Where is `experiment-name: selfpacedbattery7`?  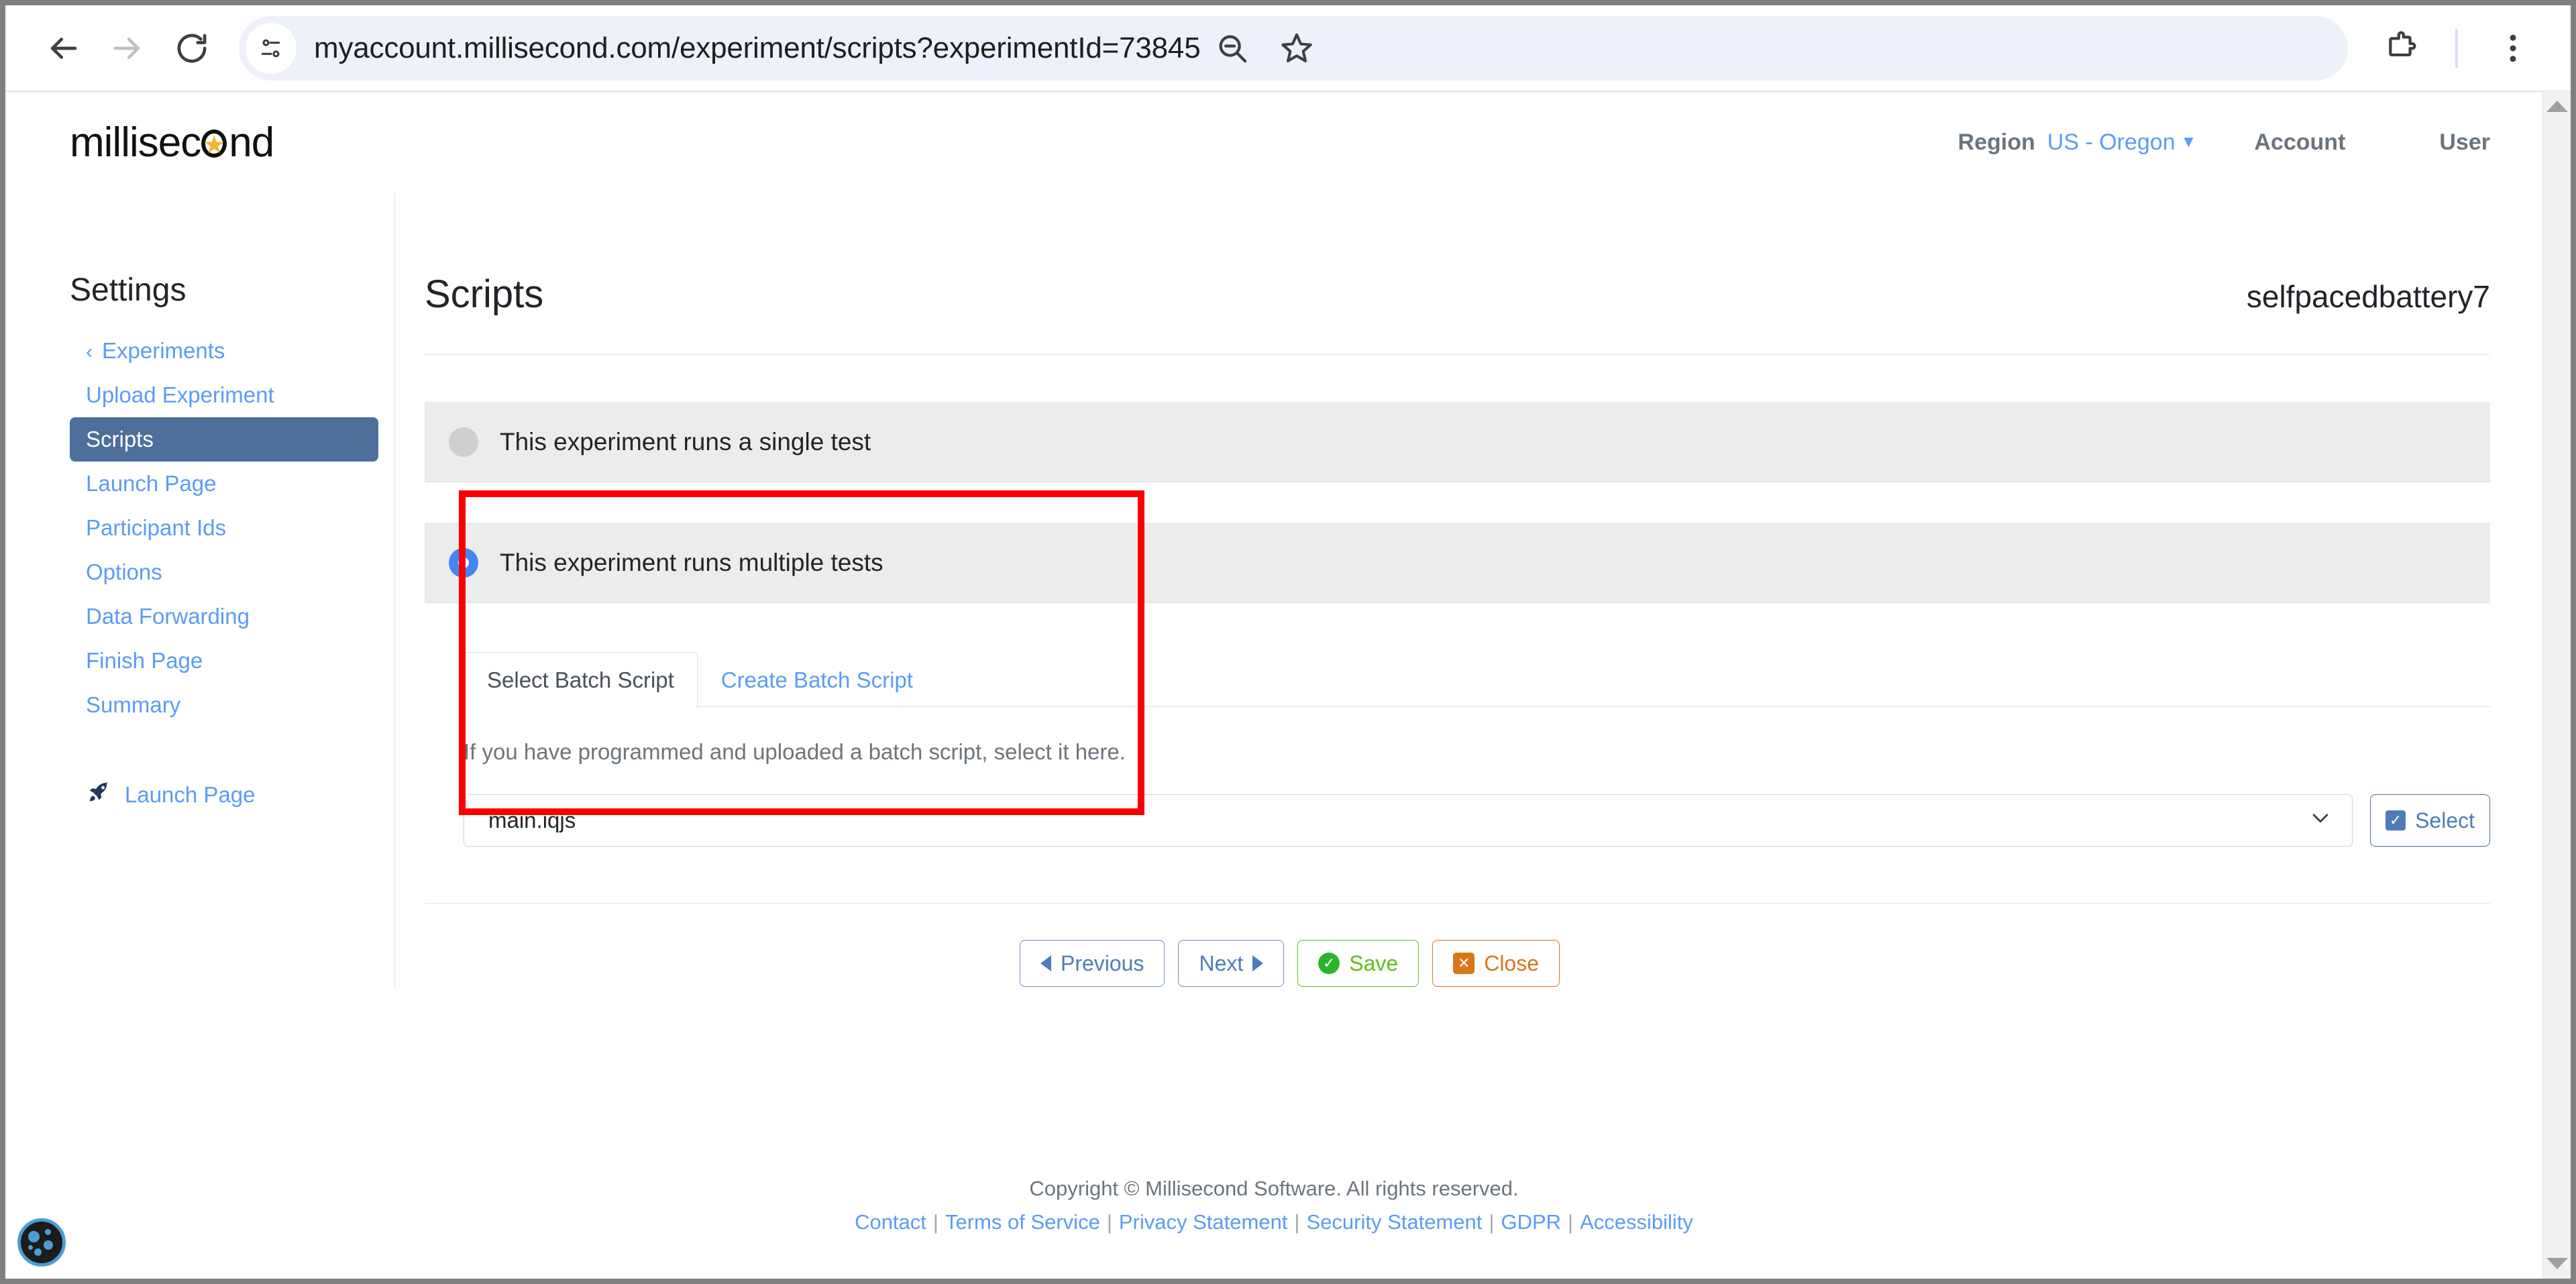
experiment-name: selfpacedbattery7 is located at coordinates (2368, 296).